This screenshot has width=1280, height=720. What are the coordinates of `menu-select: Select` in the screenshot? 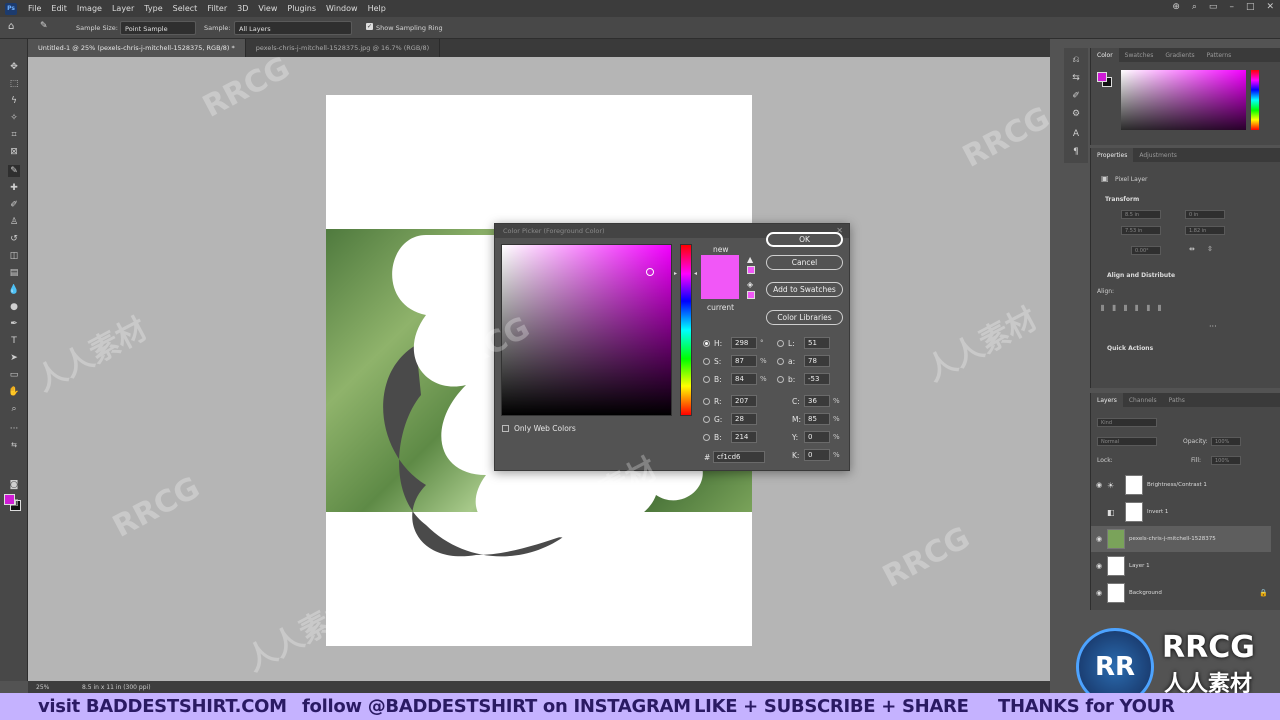 It's located at (185, 8).